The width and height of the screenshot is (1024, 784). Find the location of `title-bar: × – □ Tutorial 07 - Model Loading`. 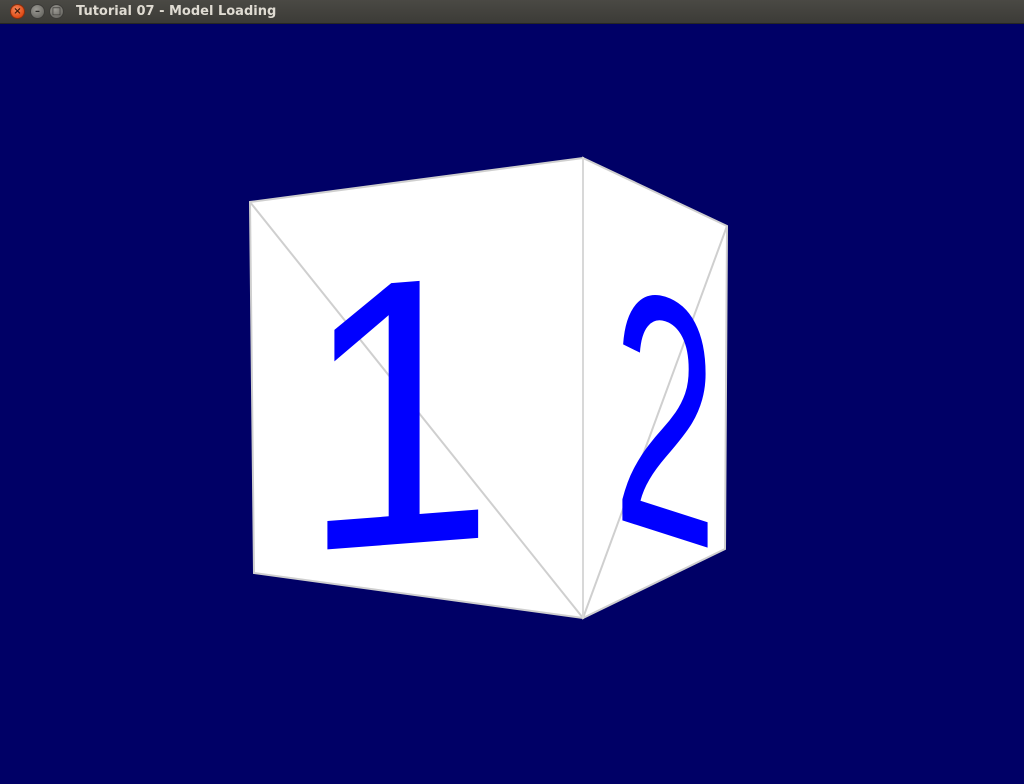

title-bar: × – □ Tutorial 07 - Model Loading is located at coordinates (512, 12).